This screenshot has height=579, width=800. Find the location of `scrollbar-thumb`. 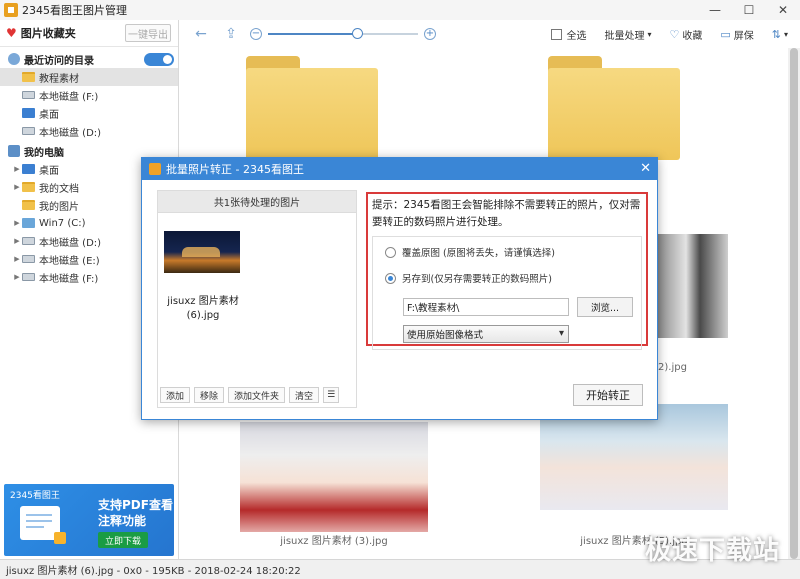

scrollbar-thumb is located at coordinates (794, 303).